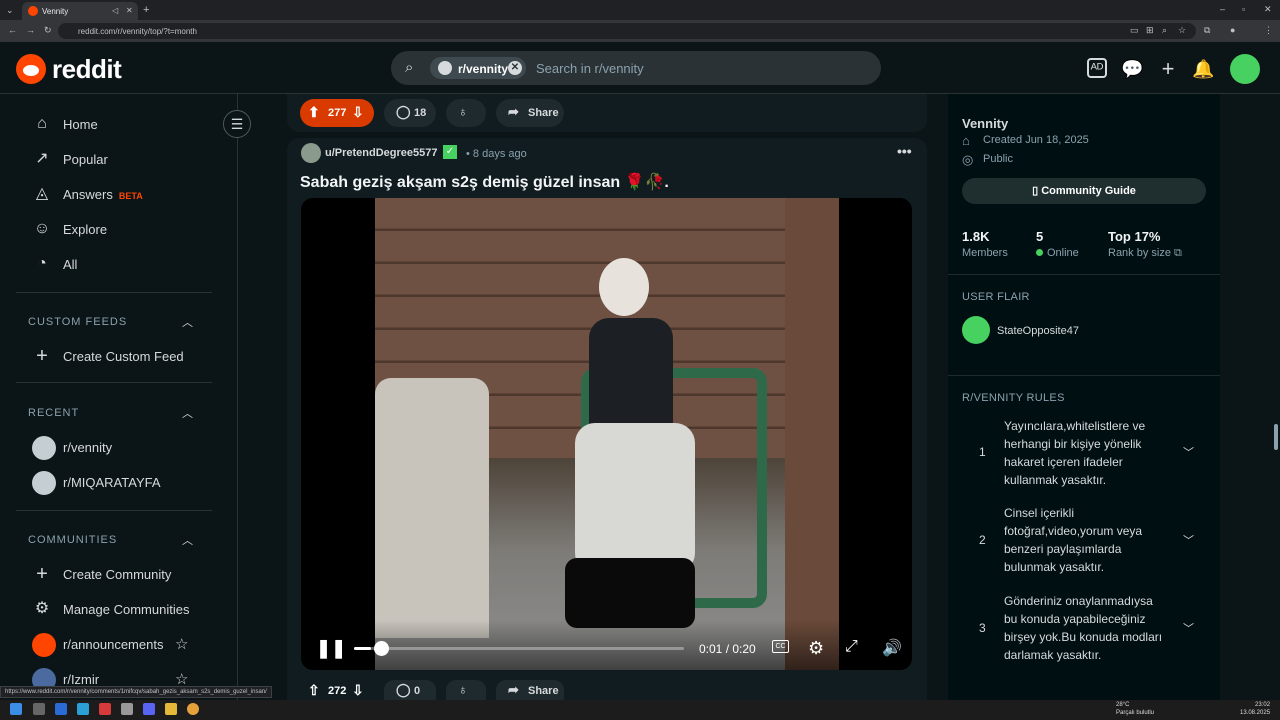  I want to click on comments-button: ◯ 0, so click(410, 690).